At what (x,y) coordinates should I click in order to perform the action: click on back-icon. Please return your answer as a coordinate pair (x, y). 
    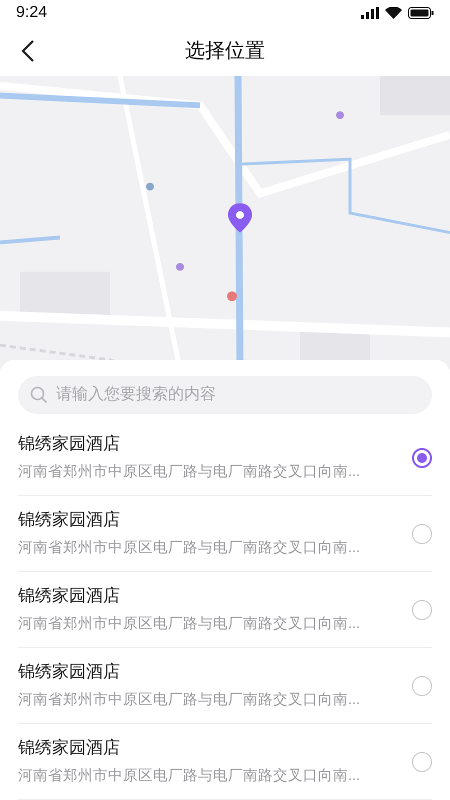
    Looking at the image, I should click on (28, 51).